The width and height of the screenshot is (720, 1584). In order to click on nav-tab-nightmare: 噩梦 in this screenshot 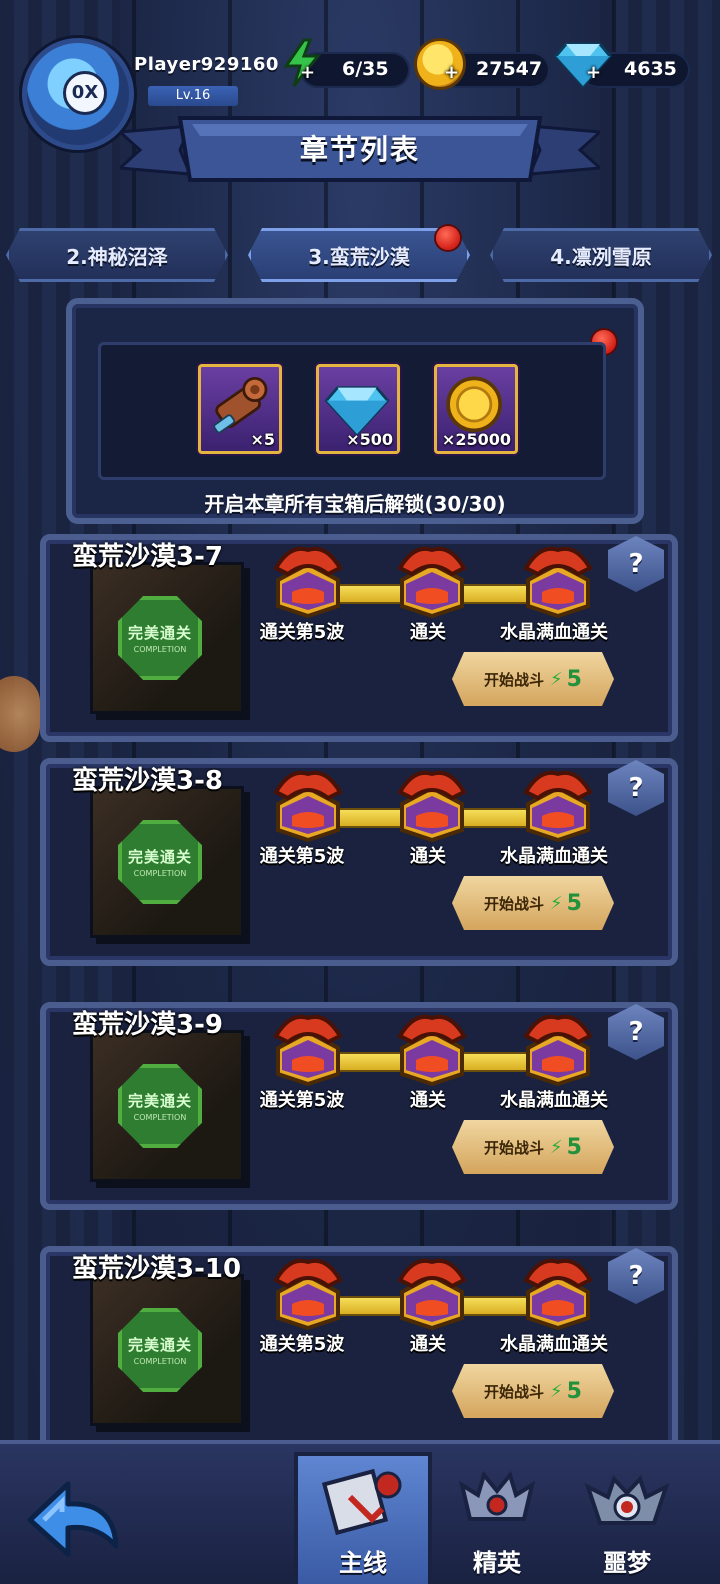, I will do `click(627, 1518)`.